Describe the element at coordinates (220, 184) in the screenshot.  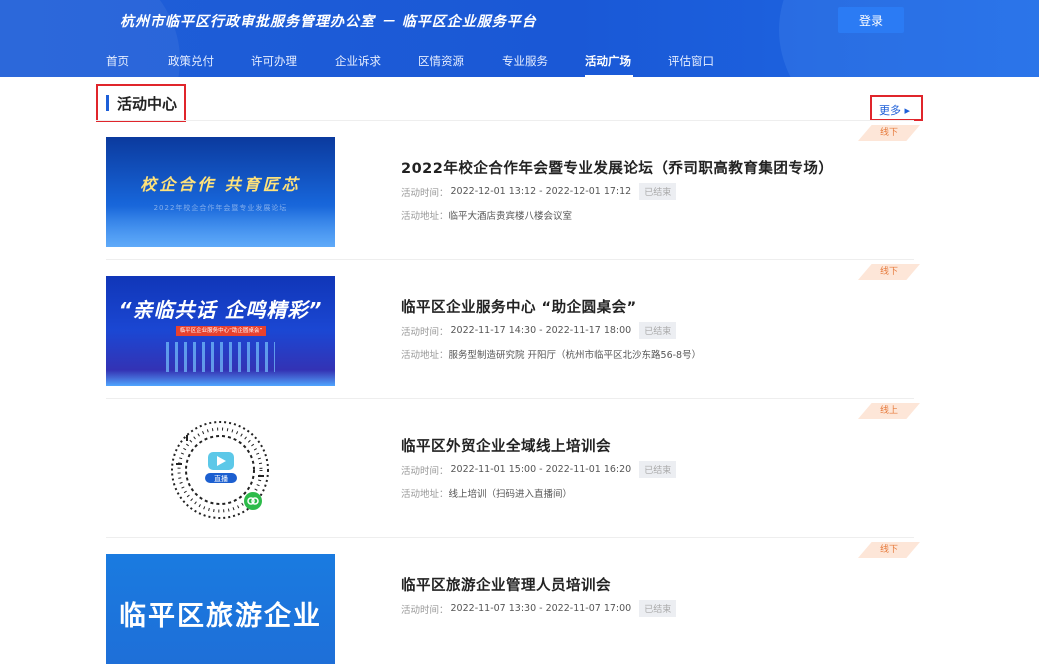
I see `thumbnail-slogan: 校企合作 共育匠芯` at that location.